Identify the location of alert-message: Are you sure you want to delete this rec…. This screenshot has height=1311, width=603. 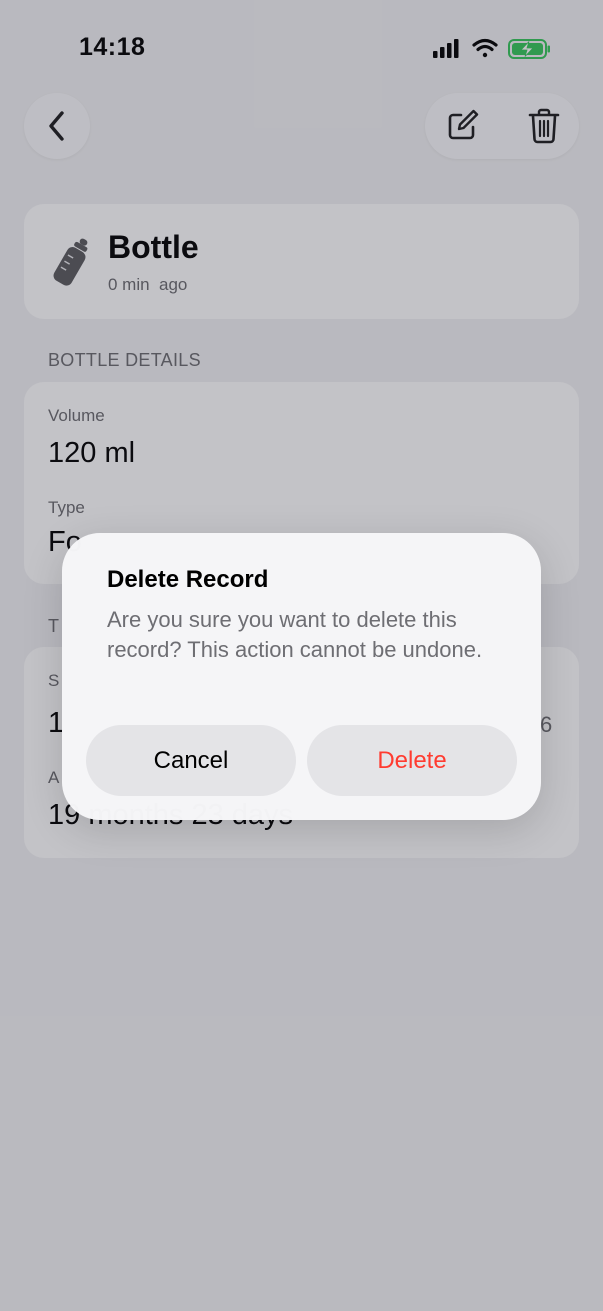
(295, 634).